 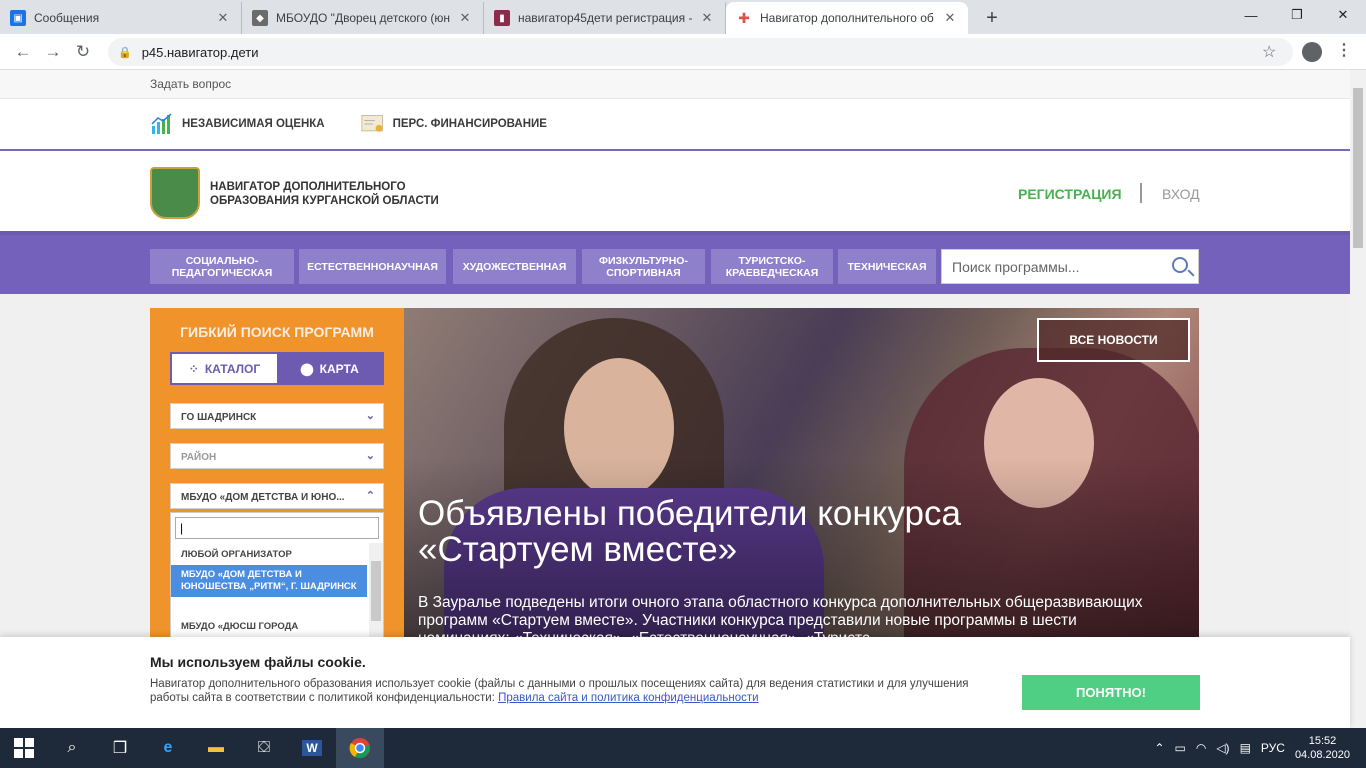 I want to click on search-icon: ⌕, so click(x=72, y=748).